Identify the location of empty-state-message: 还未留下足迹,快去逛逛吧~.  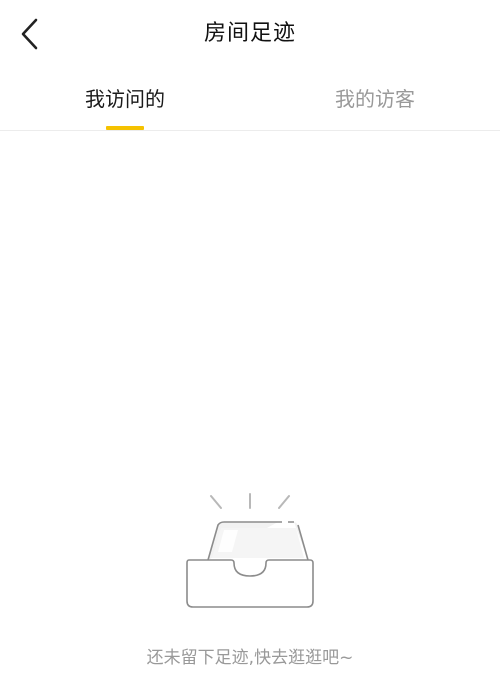
(250, 658).